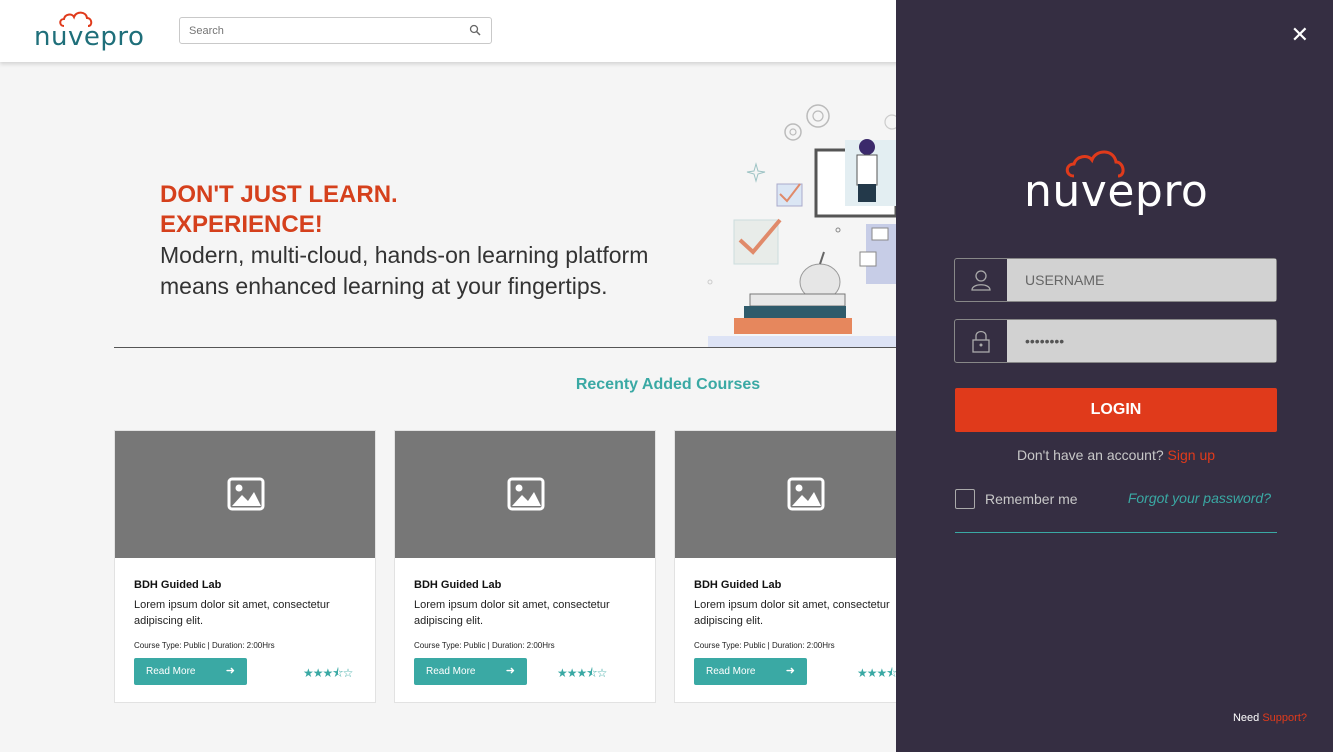 The height and width of the screenshot is (752, 1333). I want to click on search-bar, so click(335, 30).